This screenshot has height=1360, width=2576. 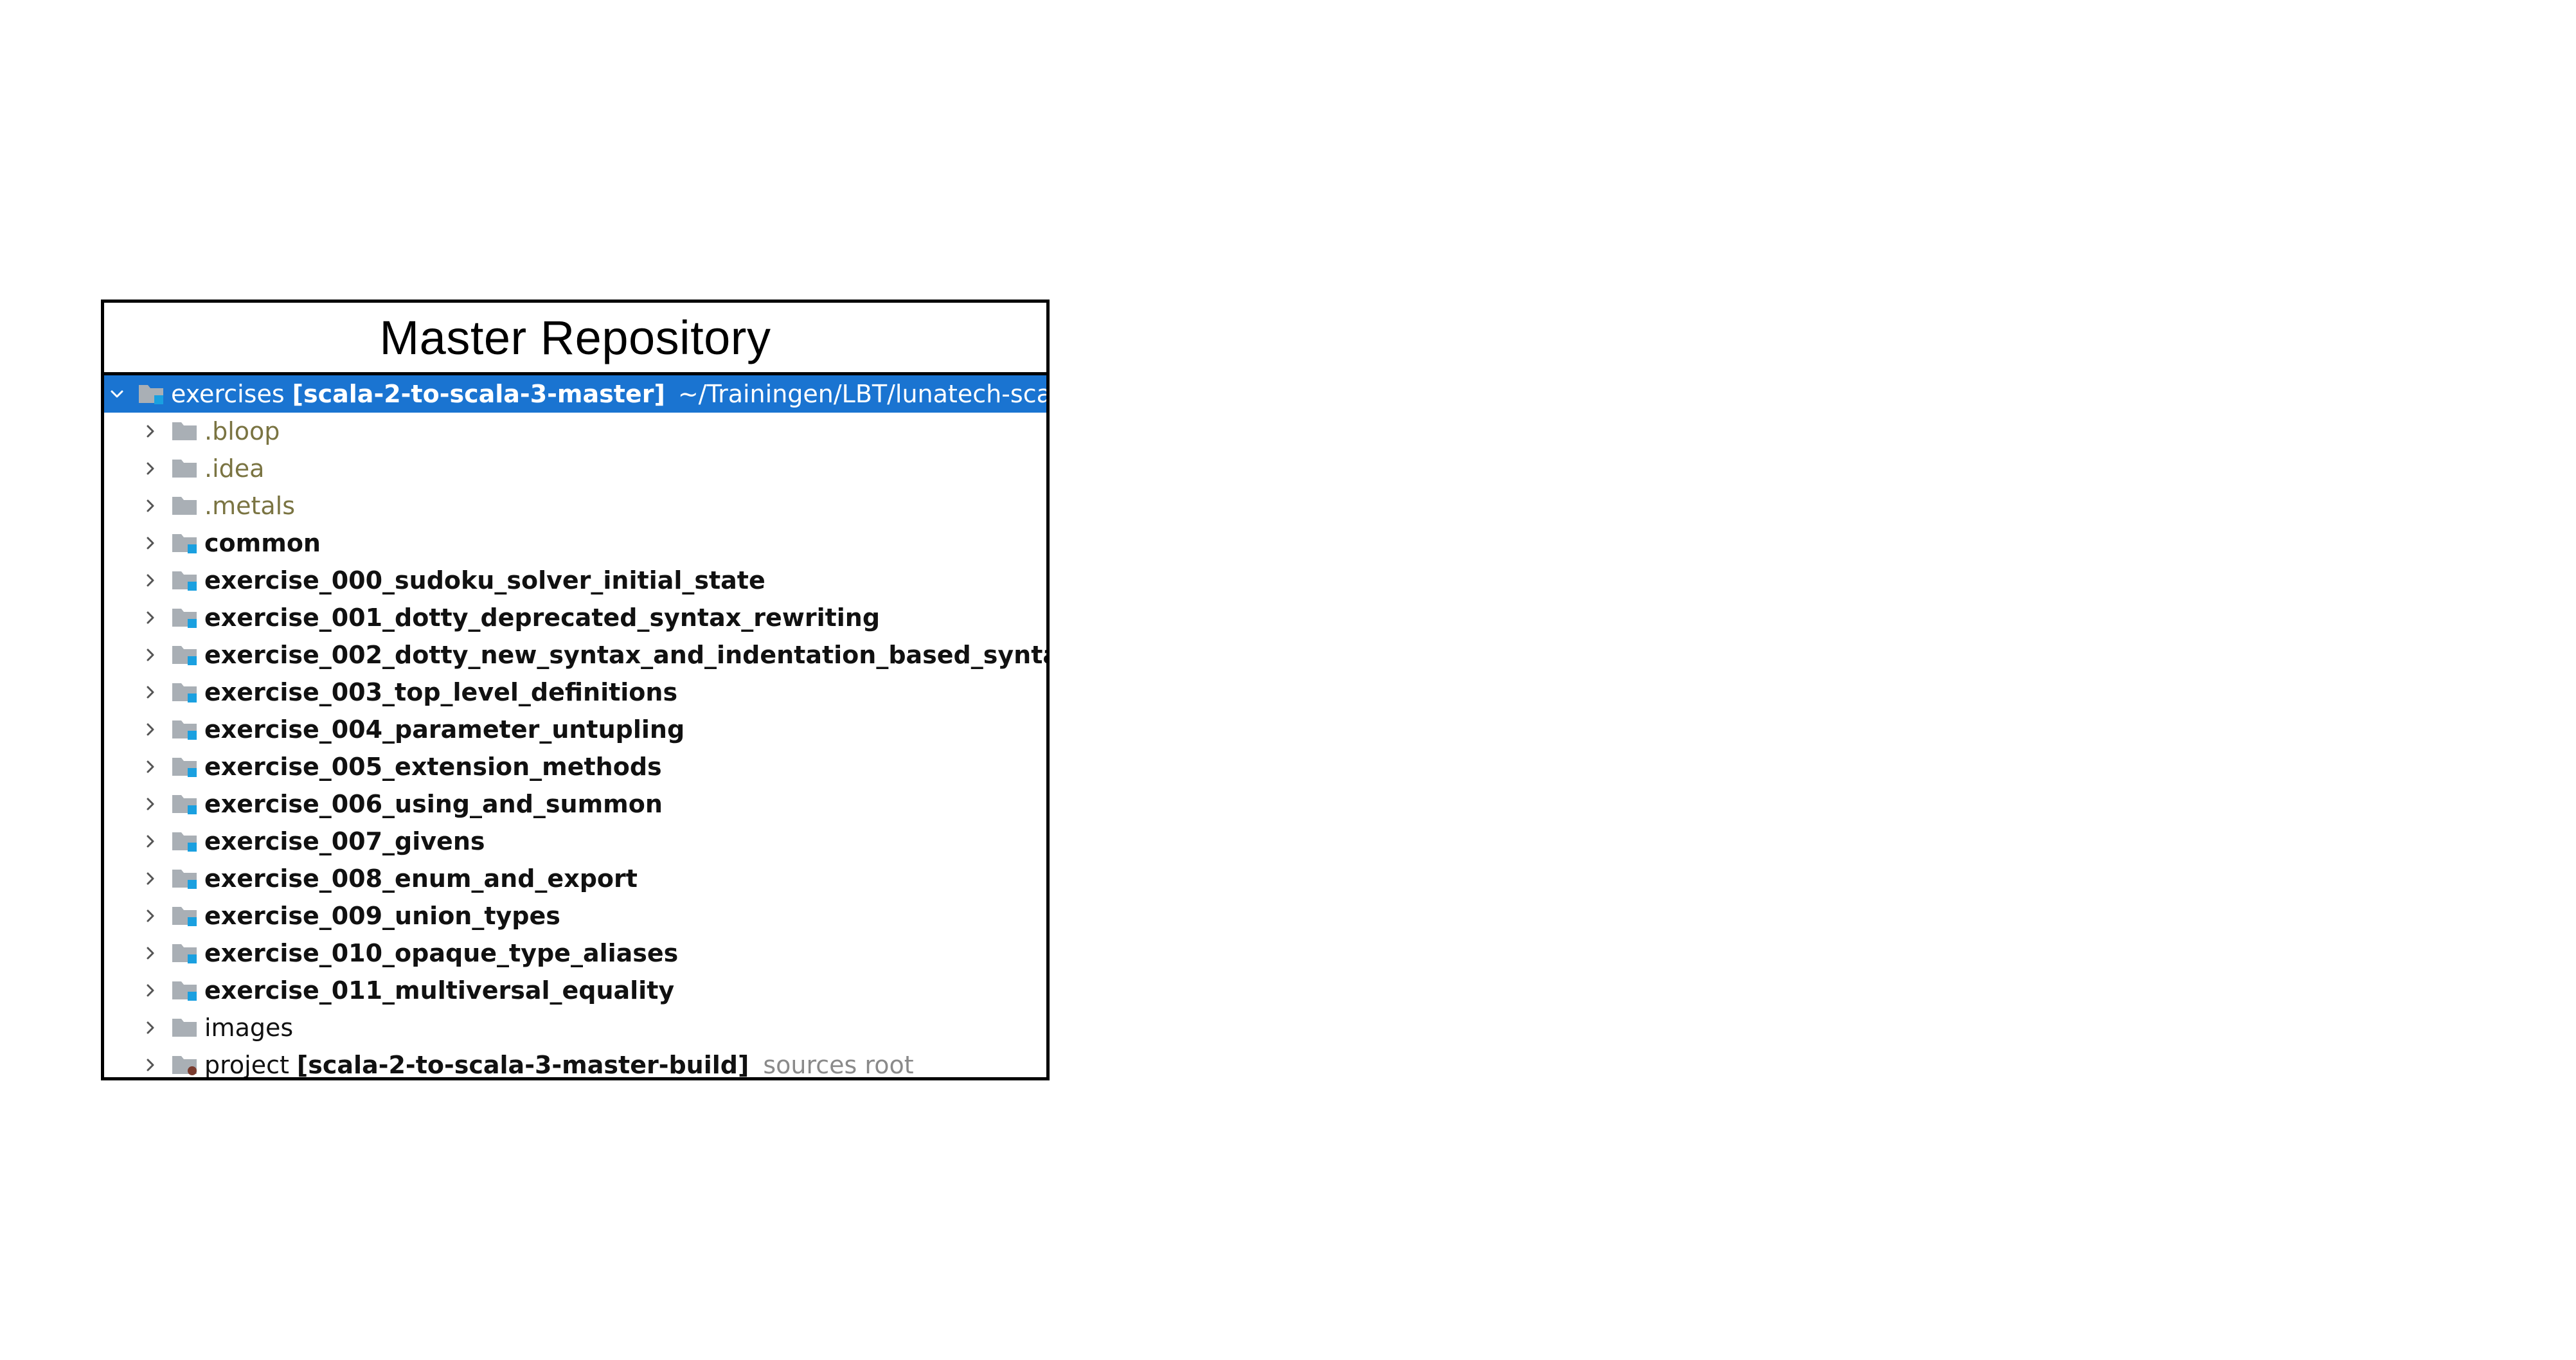 I want to click on tree-item-row: exercise_009_union_types, so click(x=575, y=916).